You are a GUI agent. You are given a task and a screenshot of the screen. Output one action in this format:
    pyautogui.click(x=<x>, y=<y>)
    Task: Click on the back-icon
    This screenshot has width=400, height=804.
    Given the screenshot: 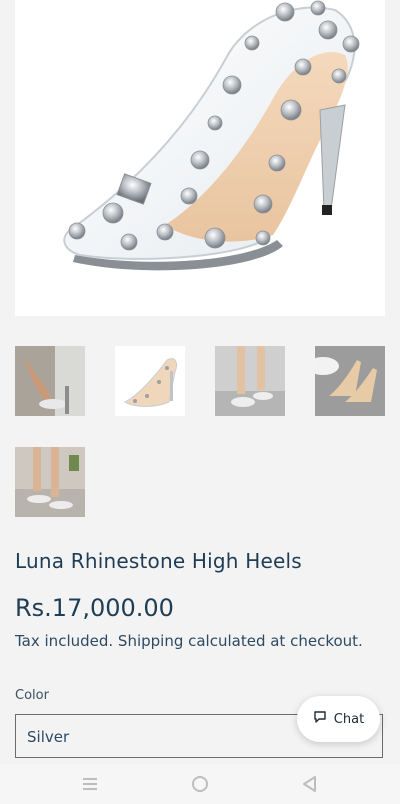 What is the action you would take?
    pyautogui.click(x=310, y=784)
    